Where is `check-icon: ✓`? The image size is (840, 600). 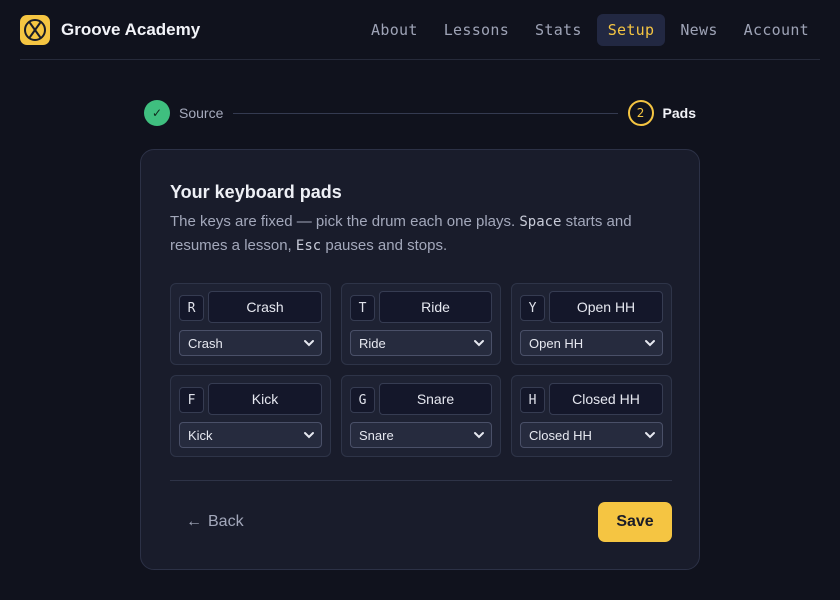
check-icon: ✓ is located at coordinates (157, 113).